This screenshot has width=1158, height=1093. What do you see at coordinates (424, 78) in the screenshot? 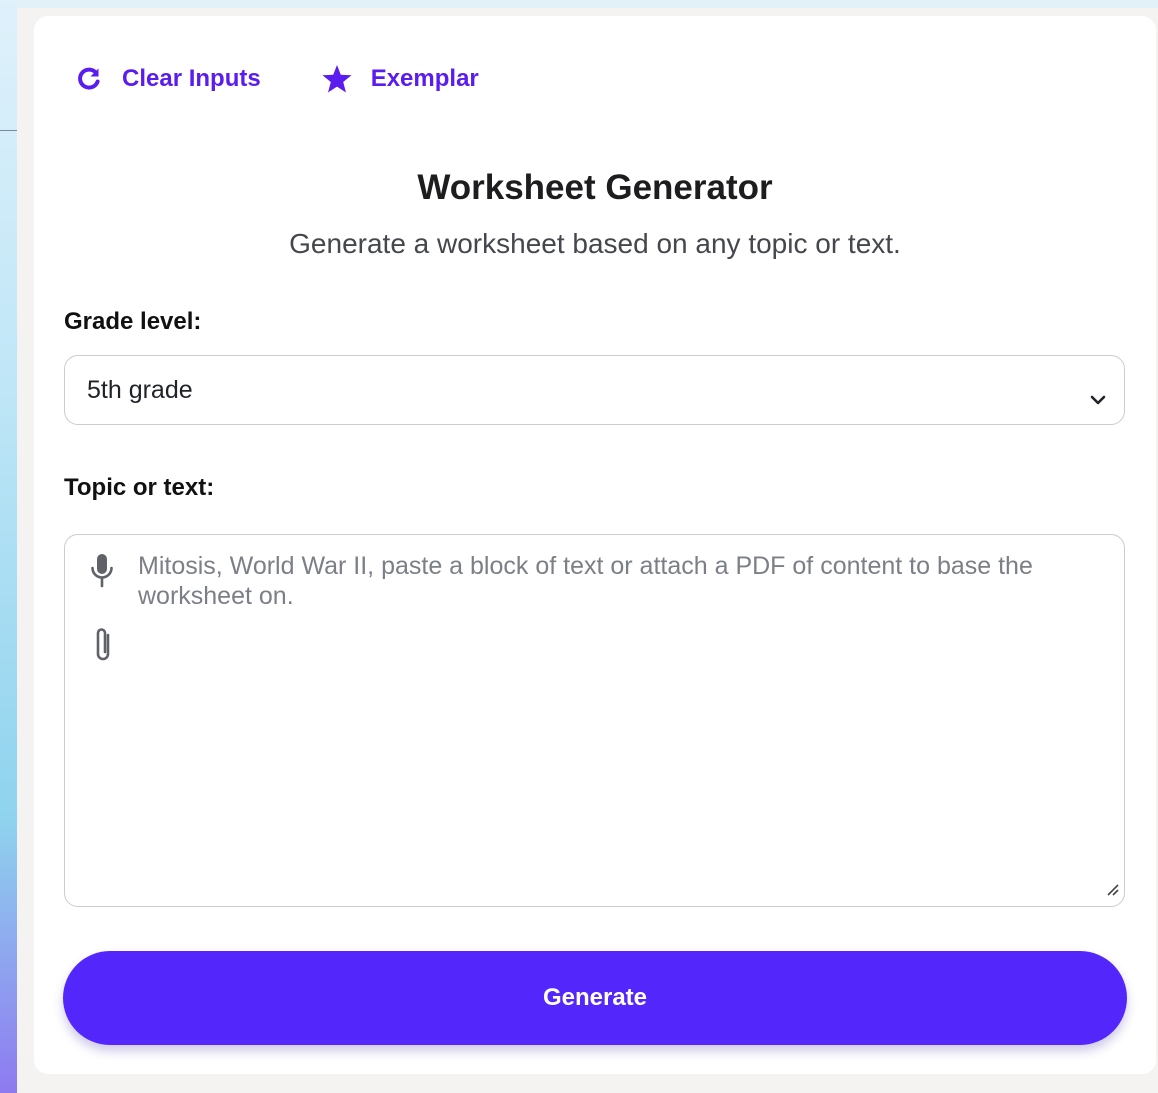
I see `exemplar-label: Exemplar` at bounding box center [424, 78].